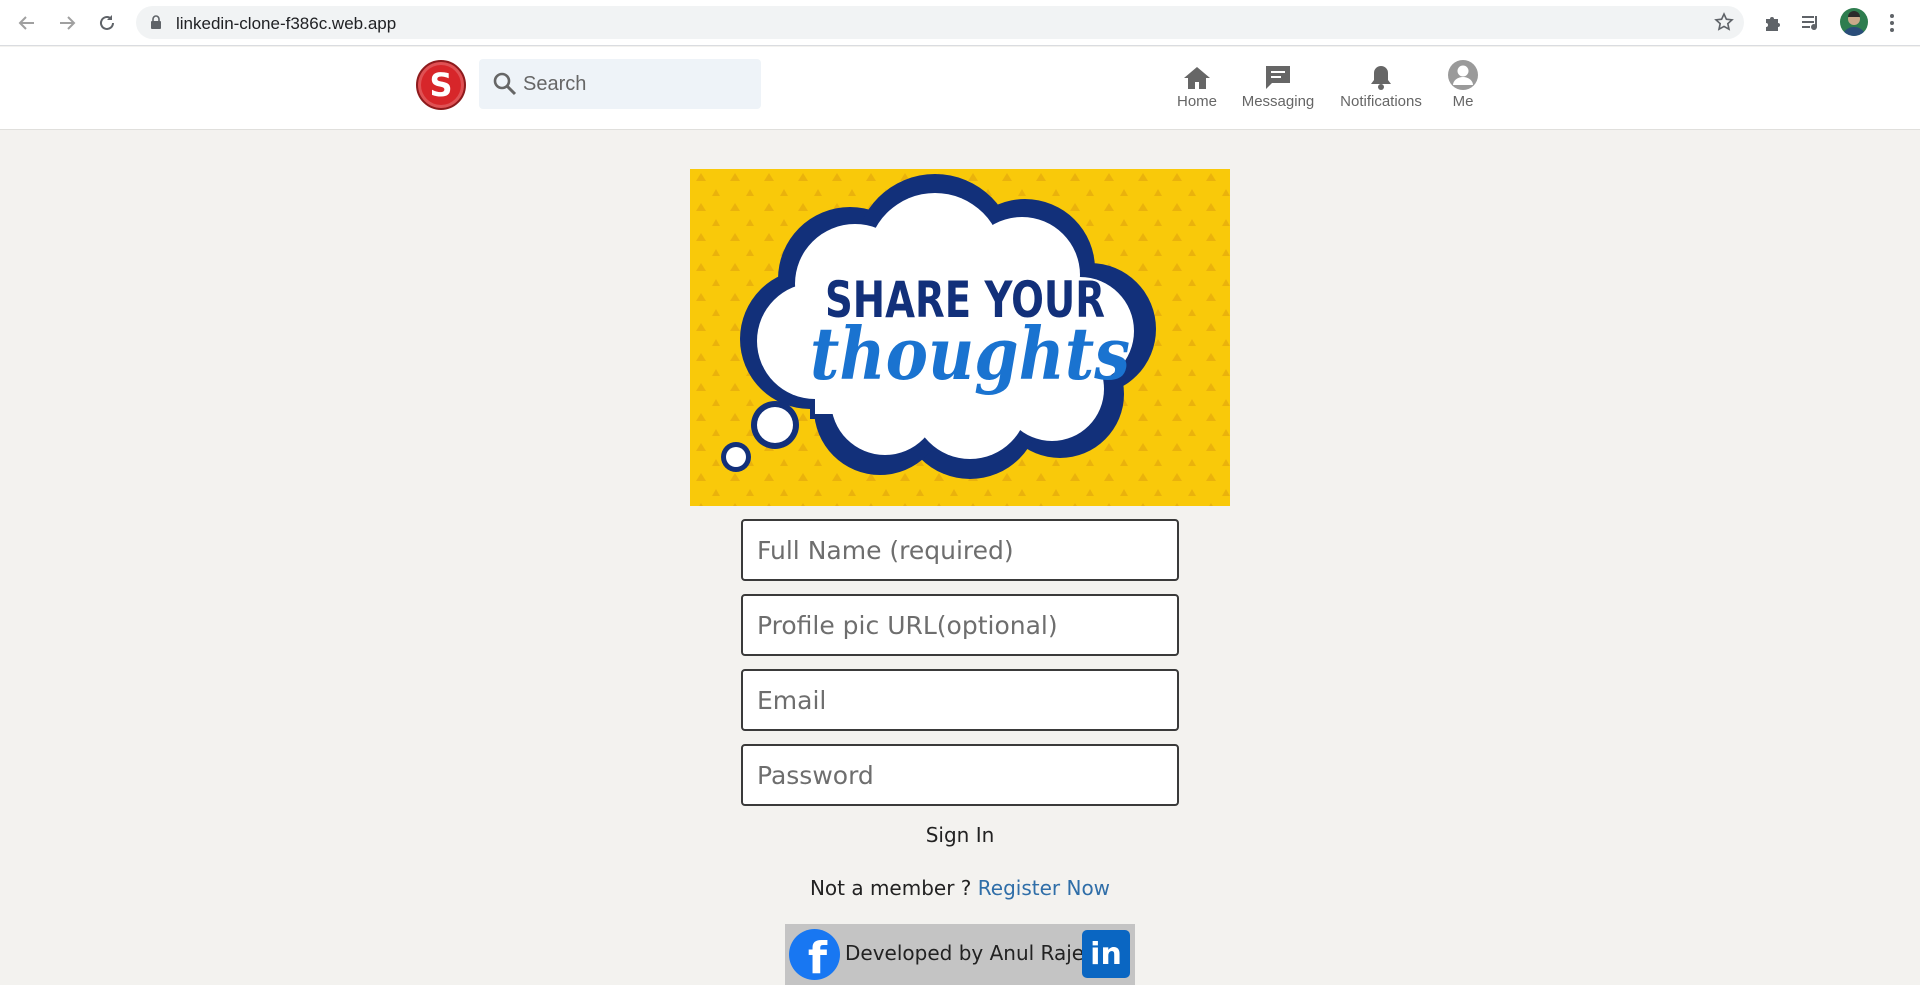 The width and height of the screenshot is (1920, 985). What do you see at coordinates (1463, 75) in the screenshot?
I see `user-avatar-icon` at bounding box center [1463, 75].